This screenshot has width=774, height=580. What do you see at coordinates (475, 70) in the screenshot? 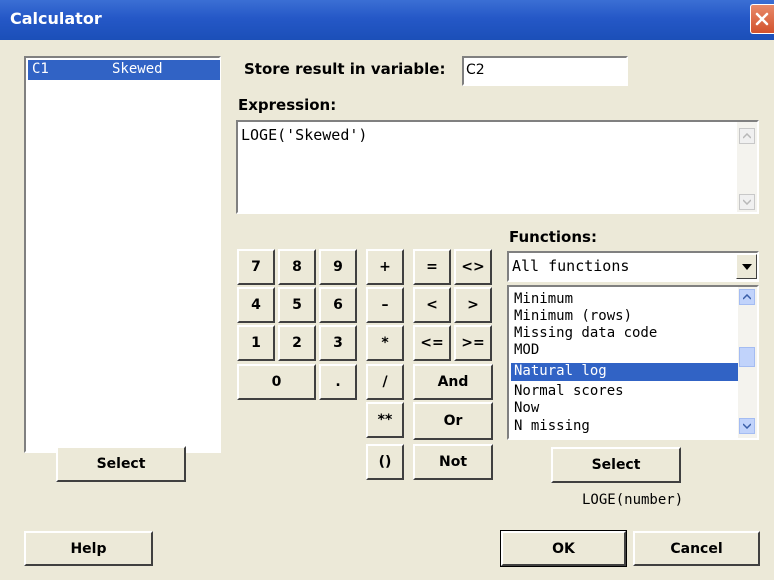
I see `store-result-value: C2` at bounding box center [475, 70].